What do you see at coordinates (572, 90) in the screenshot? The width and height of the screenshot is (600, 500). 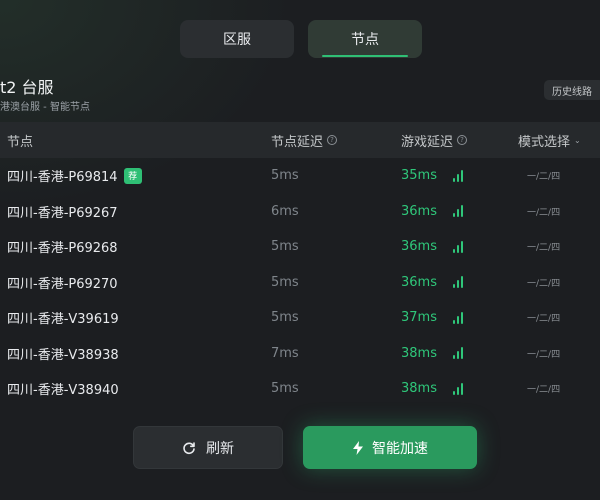 I see `history-routes-button: 历史线路` at bounding box center [572, 90].